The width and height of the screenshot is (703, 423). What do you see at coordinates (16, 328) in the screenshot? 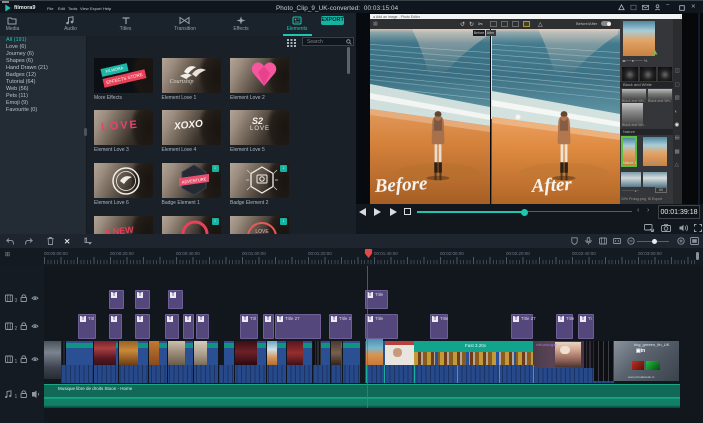
I see `svg-text: 2` at bounding box center [16, 328].